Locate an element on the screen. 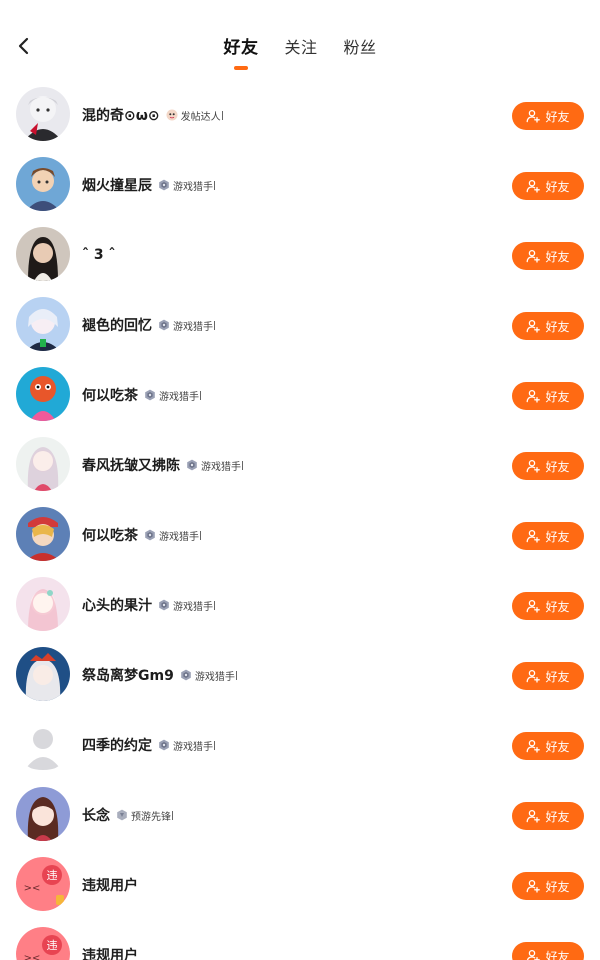  user-info: 违规用户 is located at coordinates (110, 952).